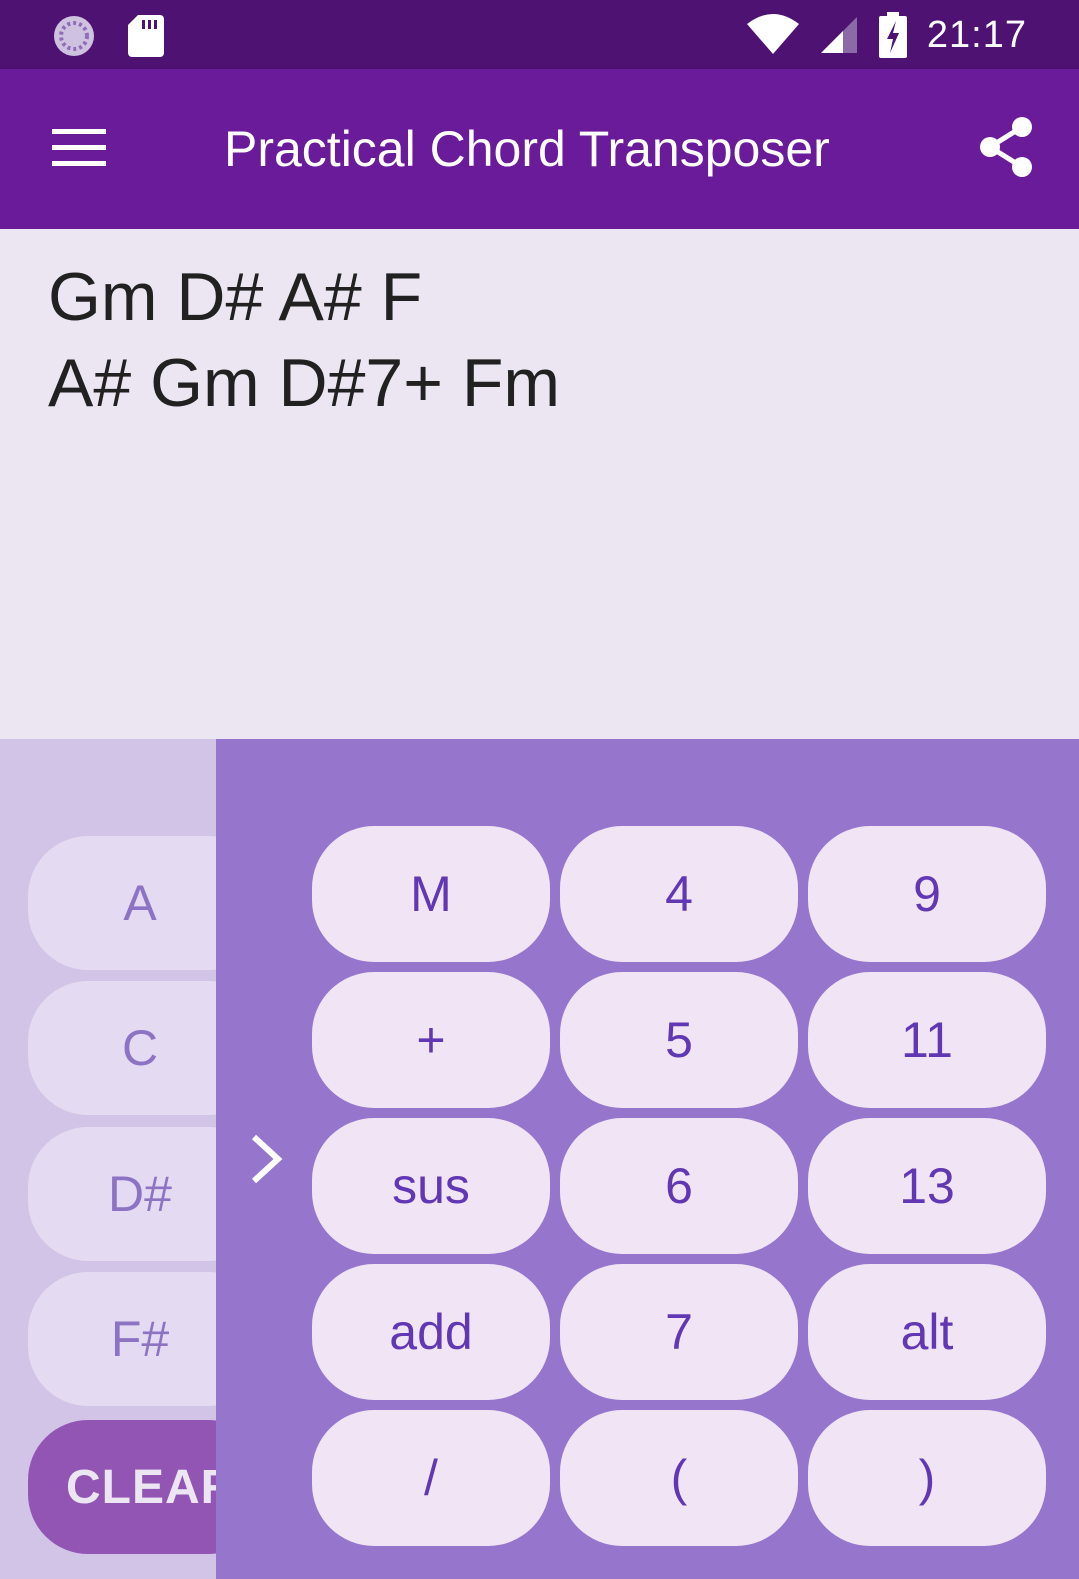 Image resolution: width=1079 pixels, height=1579 pixels. I want to click on modifier-key-9: 9, so click(927, 894).